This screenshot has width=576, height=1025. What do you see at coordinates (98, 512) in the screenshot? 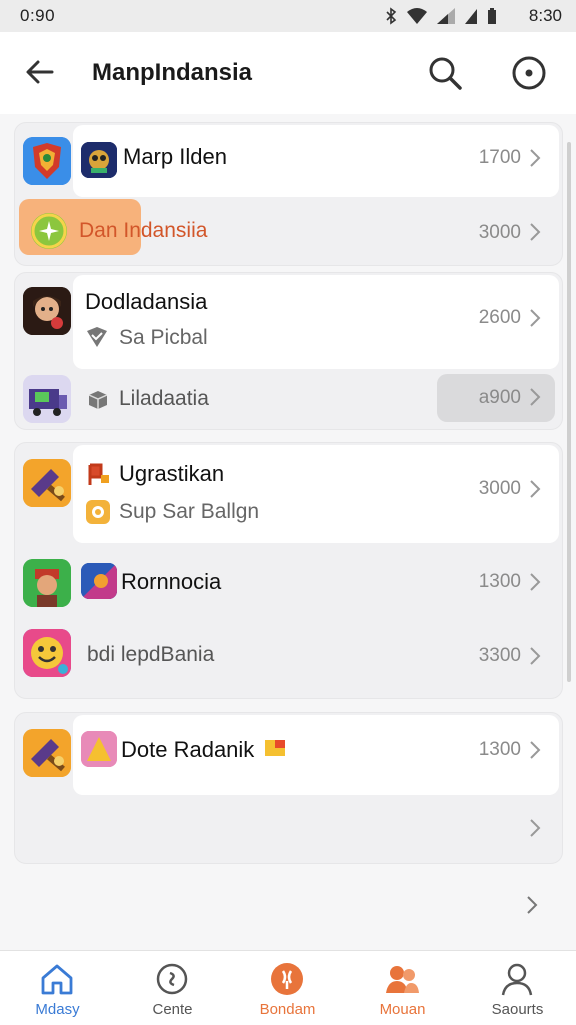
I see `coin-icon` at bounding box center [98, 512].